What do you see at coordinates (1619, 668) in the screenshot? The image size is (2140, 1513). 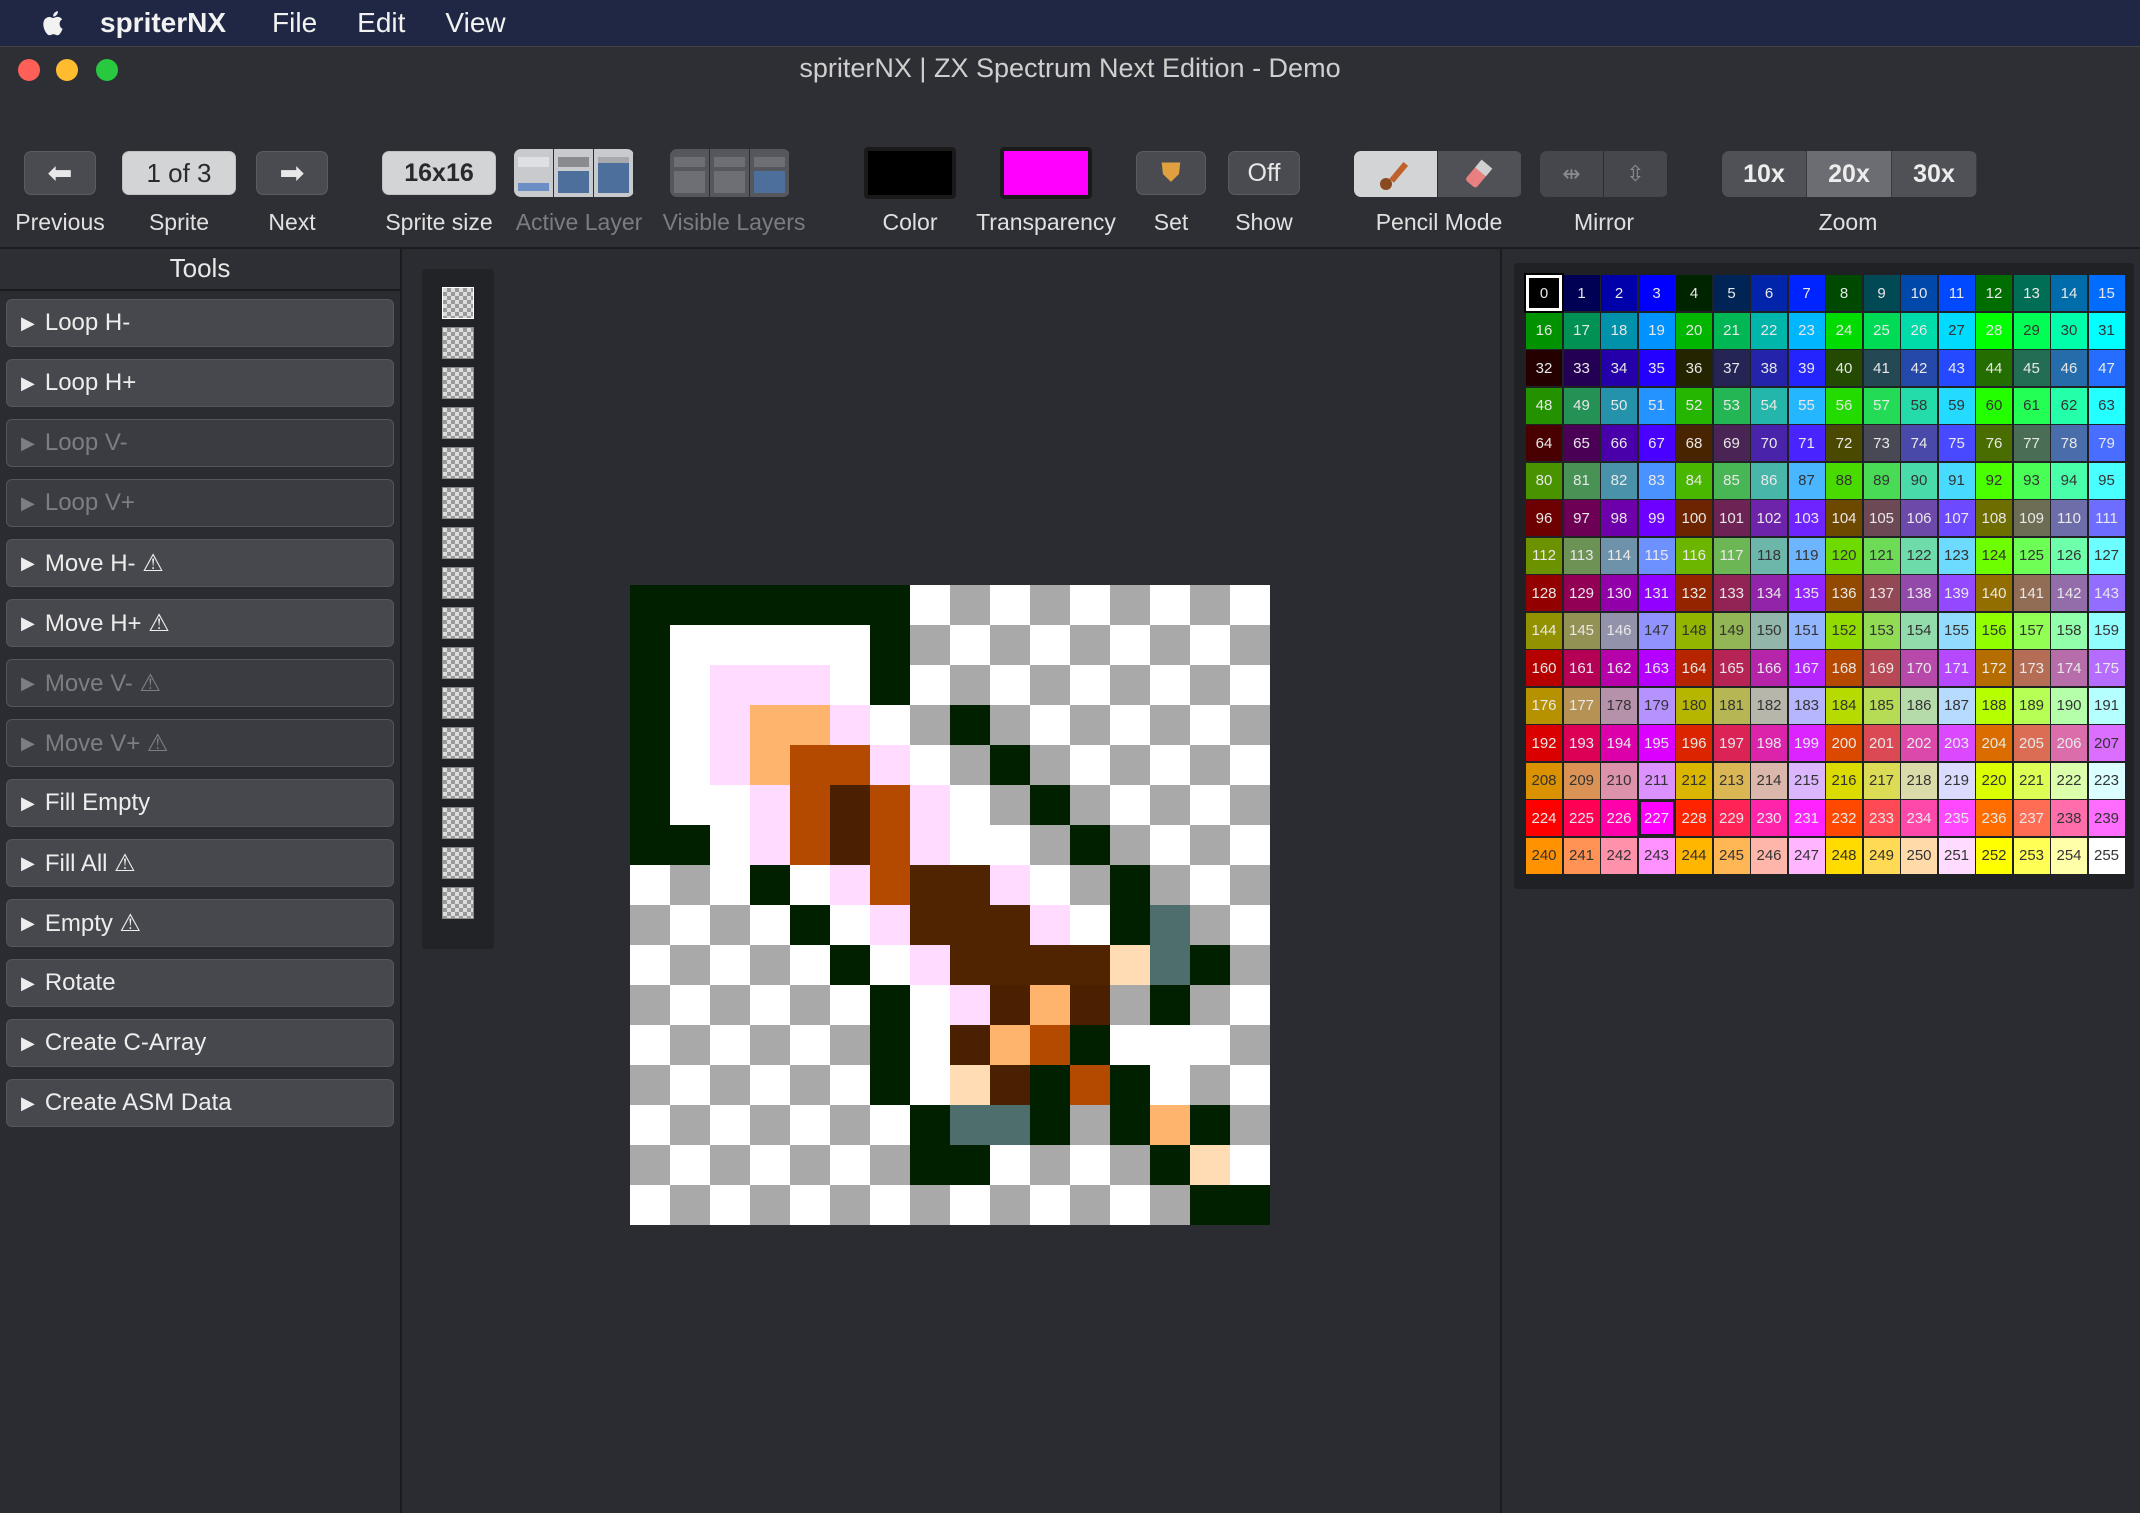 I see `palette-color-162: 162` at bounding box center [1619, 668].